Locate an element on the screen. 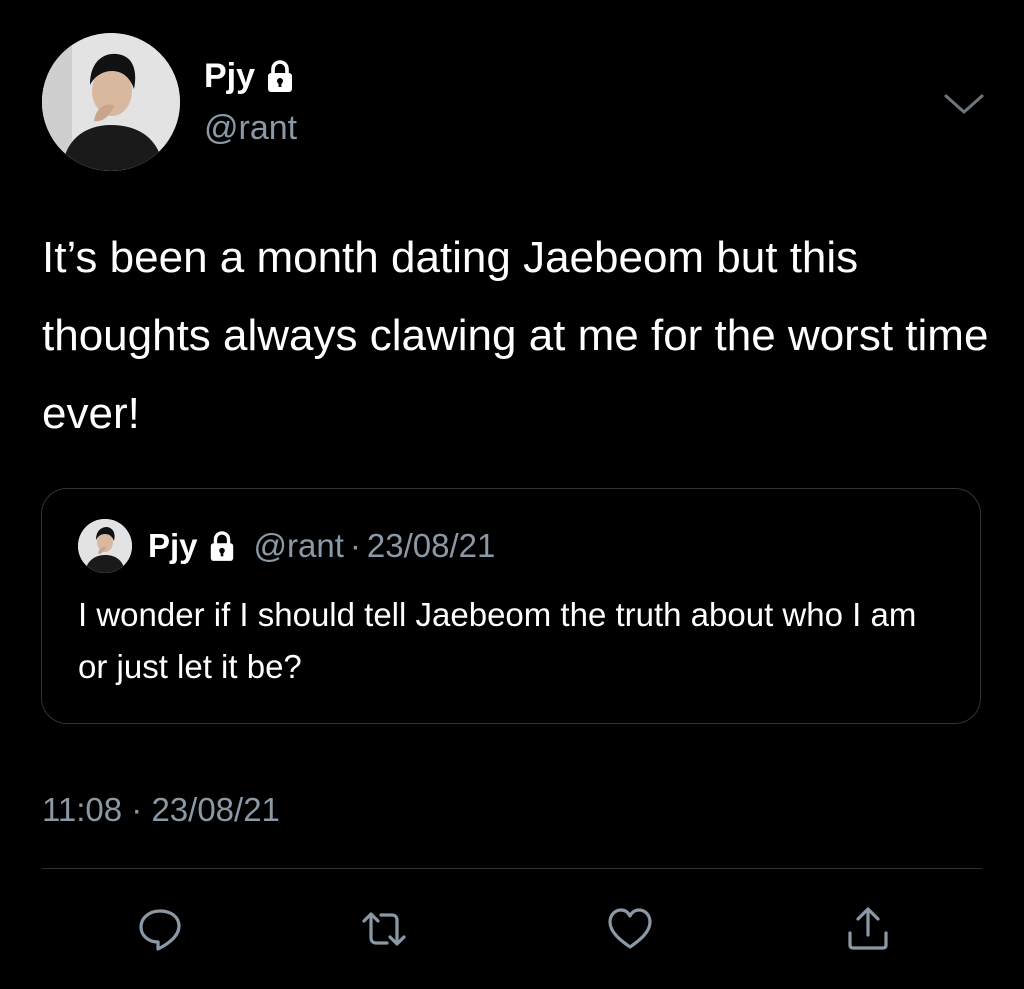  reply-button is located at coordinates (160, 929).